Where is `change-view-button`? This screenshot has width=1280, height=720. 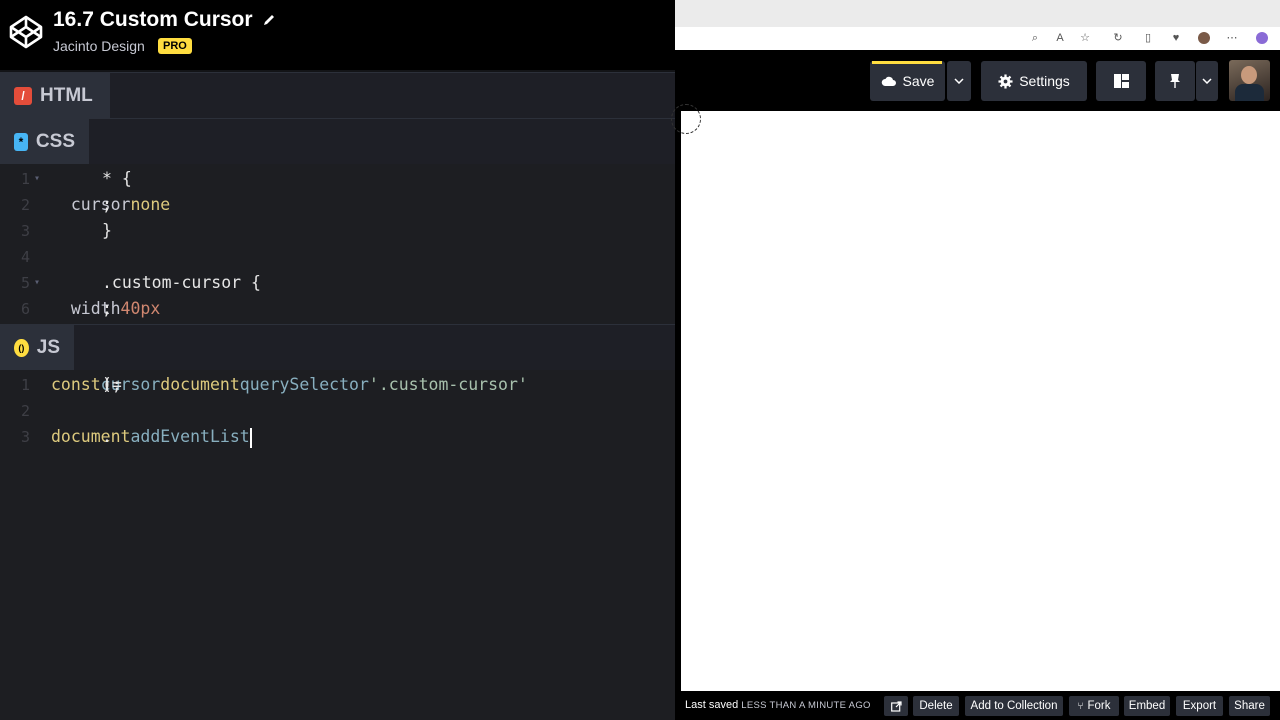 change-view-button is located at coordinates (1121, 81).